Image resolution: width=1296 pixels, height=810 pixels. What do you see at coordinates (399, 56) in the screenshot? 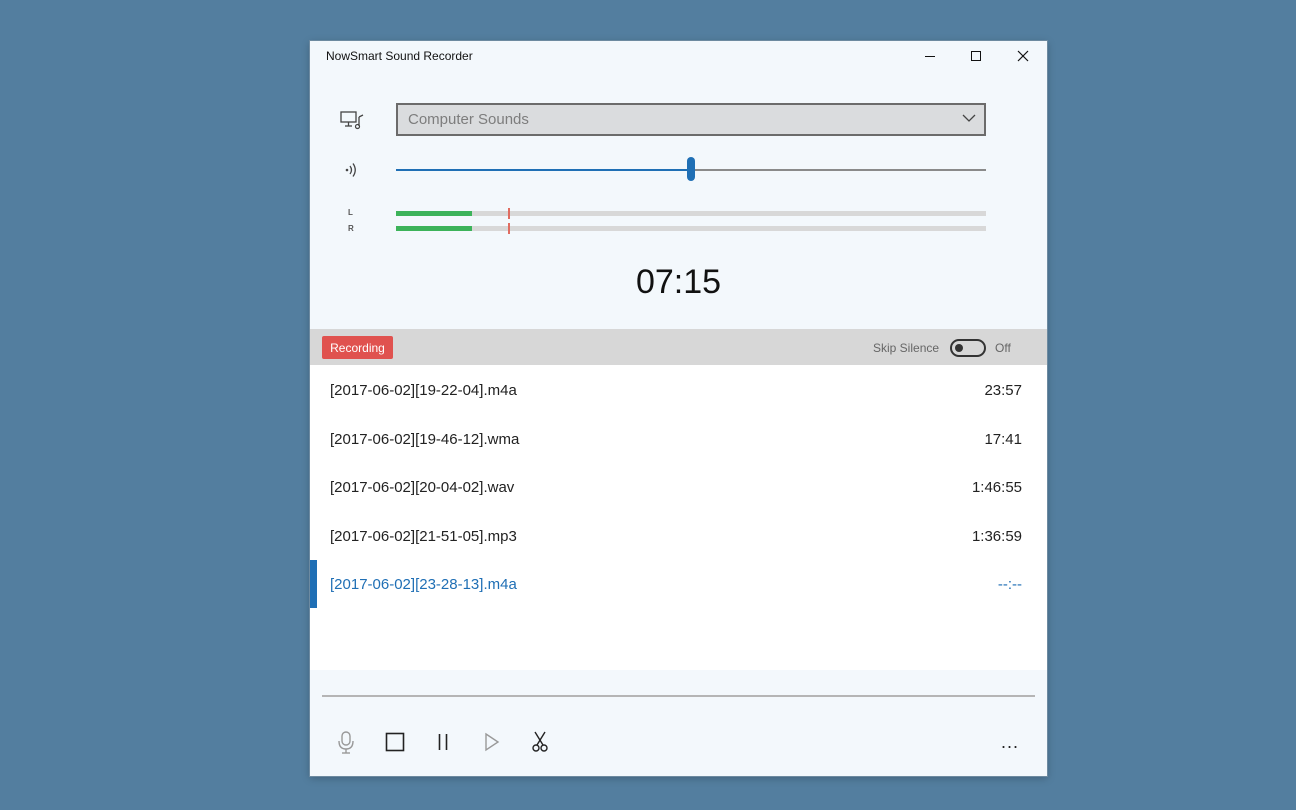
I see `app-title: NowSmart Sound Recorder` at bounding box center [399, 56].